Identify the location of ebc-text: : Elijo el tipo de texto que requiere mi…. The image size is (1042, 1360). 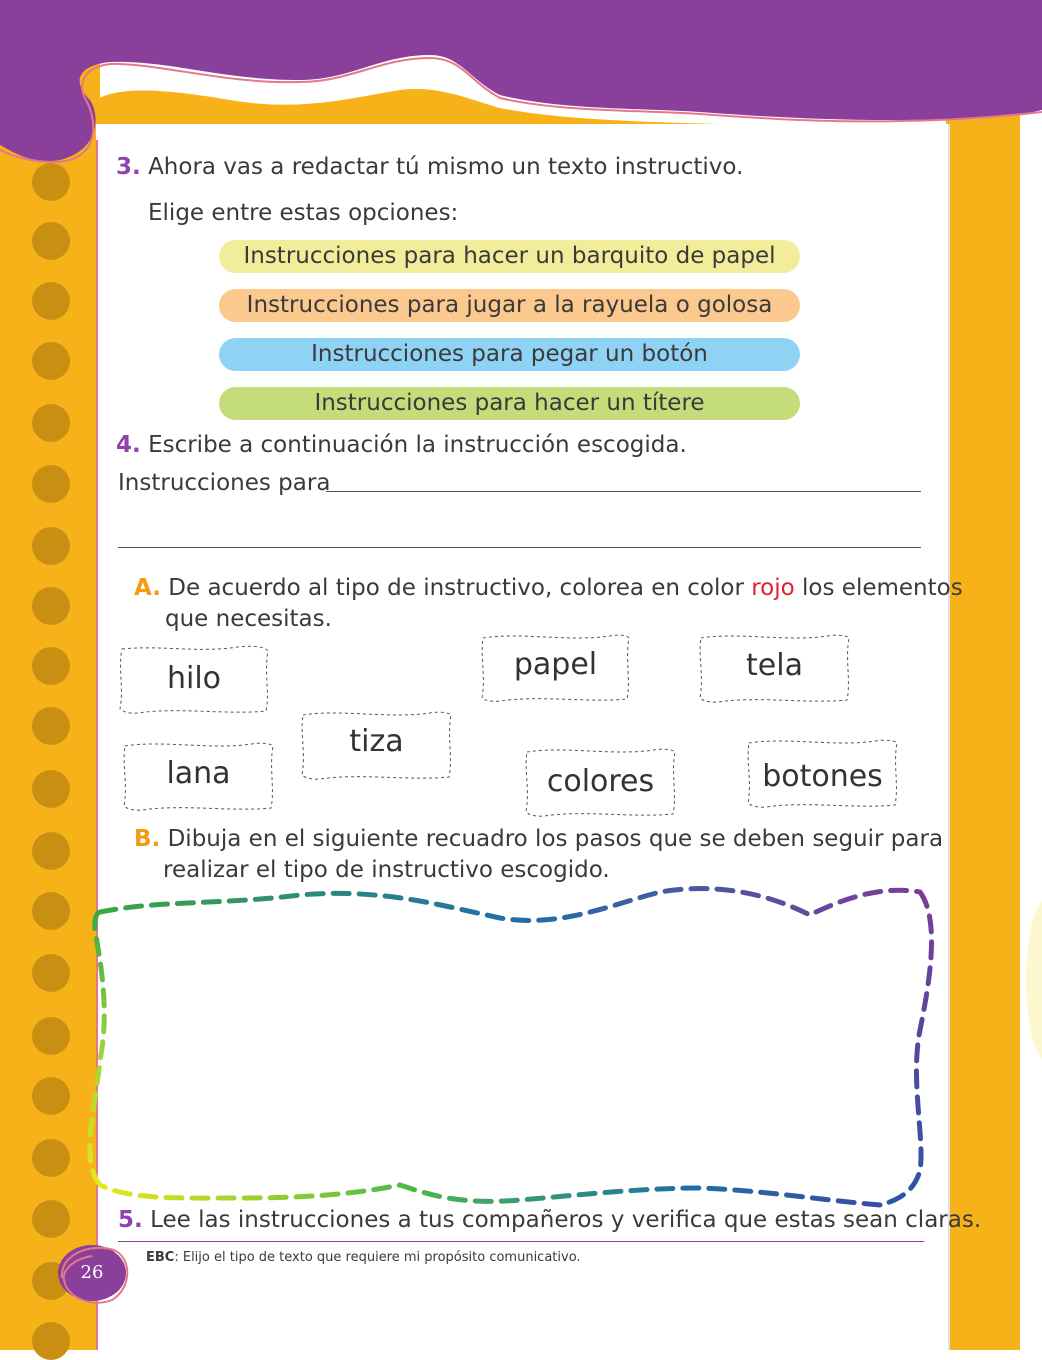
(377, 1257).